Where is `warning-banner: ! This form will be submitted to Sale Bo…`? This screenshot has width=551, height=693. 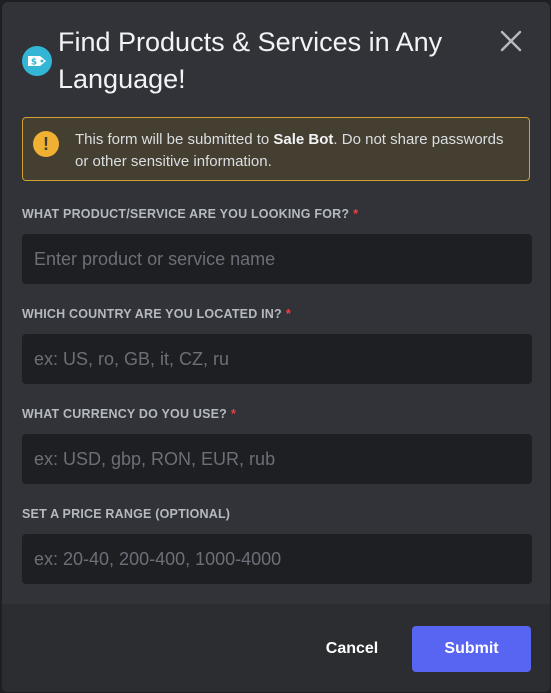
warning-banner: ! This form will be submitted to Sale Bo… is located at coordinates (276, 149).